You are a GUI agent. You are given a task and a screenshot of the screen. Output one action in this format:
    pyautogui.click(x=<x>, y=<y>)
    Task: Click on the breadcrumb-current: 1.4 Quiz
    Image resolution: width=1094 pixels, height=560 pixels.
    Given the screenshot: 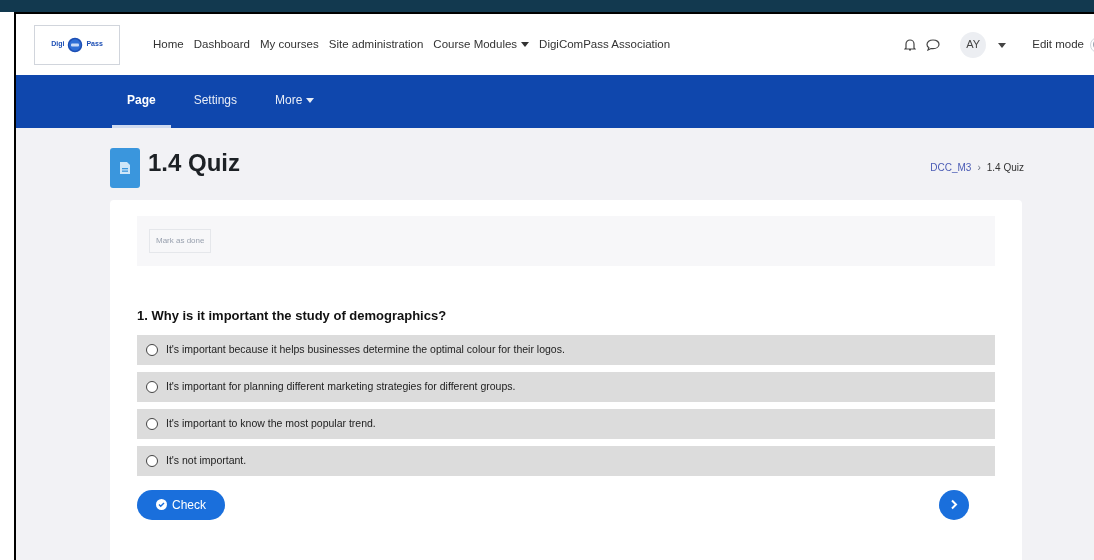 What is the action you would take?
    pyautogui.click(x=1005, y=168)
    